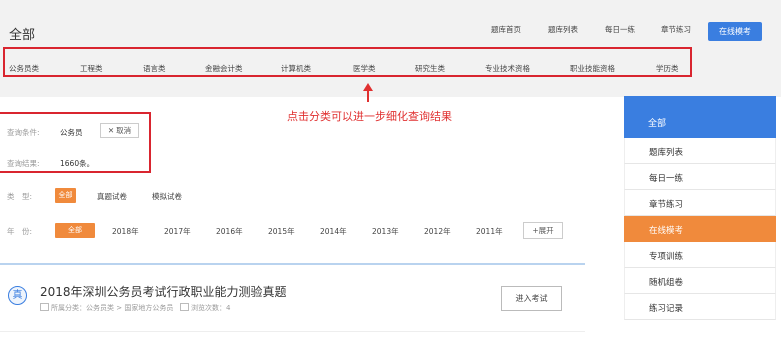 The height and width of the screenshot is (342, 781). What do you see at coordinates (185, 307) in the screenshot?
I see `views-icon` at bounding box center [185, 307].